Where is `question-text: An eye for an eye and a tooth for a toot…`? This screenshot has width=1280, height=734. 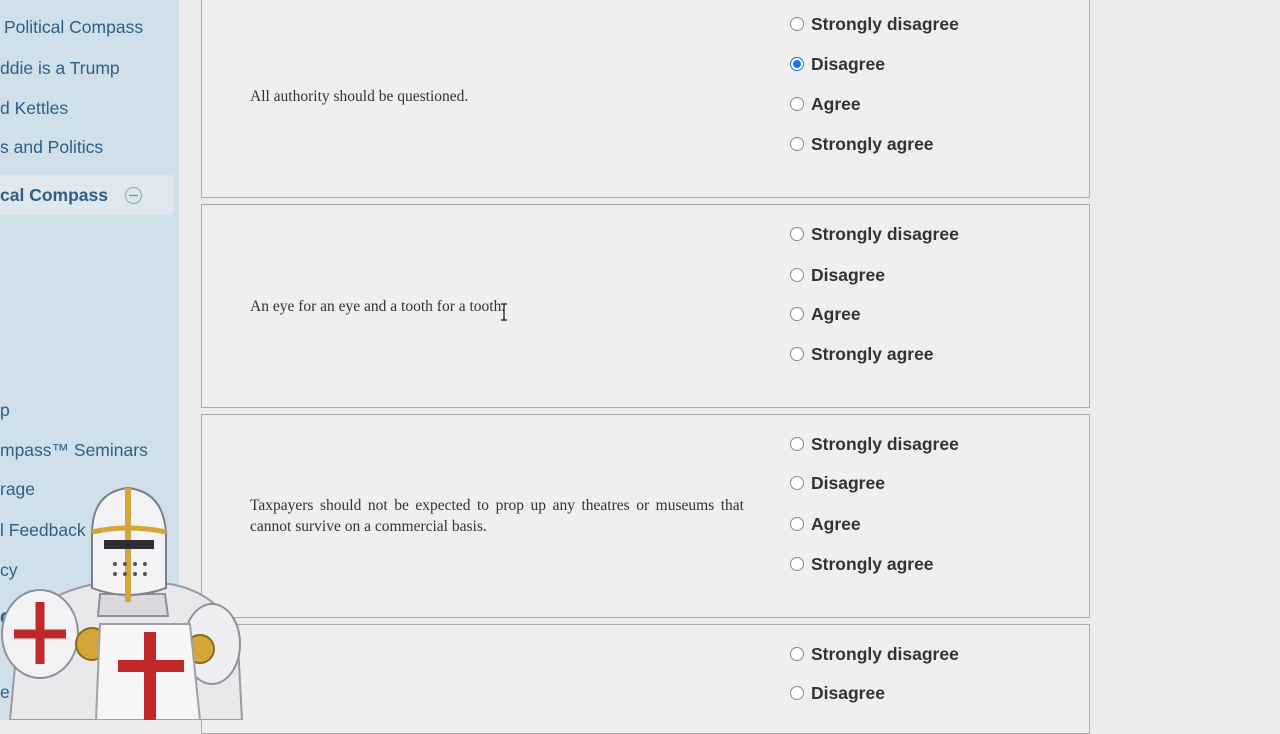
question-text: An eye for an eye and a tooth for a toot… is located at coordinates (378, 306).